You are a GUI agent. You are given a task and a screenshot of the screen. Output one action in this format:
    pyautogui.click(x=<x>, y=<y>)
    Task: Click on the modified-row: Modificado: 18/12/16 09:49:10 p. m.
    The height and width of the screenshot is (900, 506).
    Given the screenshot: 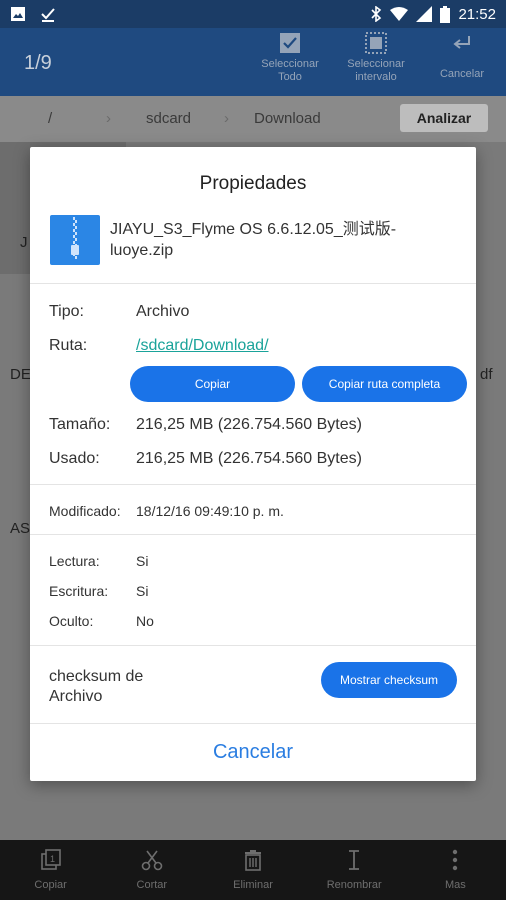 What is the action you would take?
    pyautogui.click(x=166, y=511)
    